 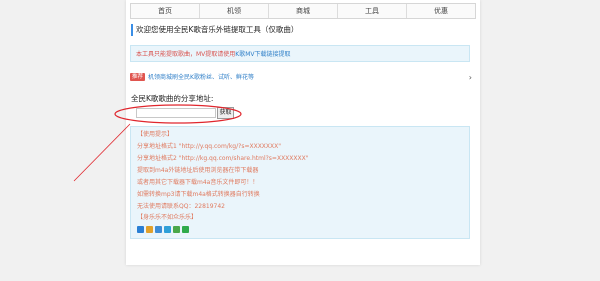 What do you see at coordinates (300, 53) in the screenshot?
I see `notice-banner: 本工具只能提取歌曲，MV提取请使用K歌MV下载链接提取` at bounding box center [300, 53].